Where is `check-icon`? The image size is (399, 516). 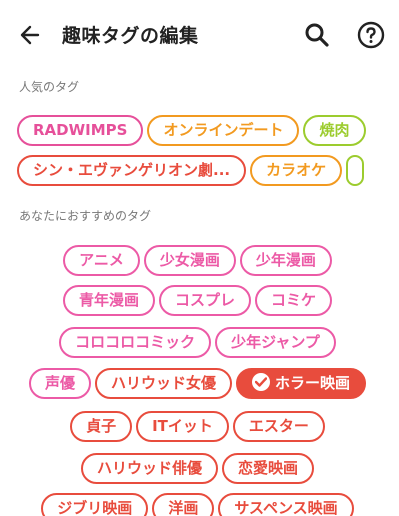
check-icon is located at coordinates (261, 381).